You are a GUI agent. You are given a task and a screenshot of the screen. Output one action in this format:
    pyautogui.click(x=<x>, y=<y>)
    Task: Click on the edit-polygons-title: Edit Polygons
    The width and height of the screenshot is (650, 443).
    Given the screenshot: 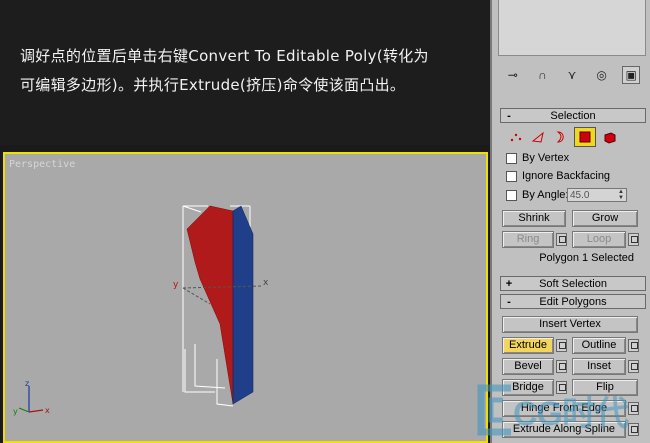 What is the action you would take?
    pyautogui.click(x=573, y=301)
    